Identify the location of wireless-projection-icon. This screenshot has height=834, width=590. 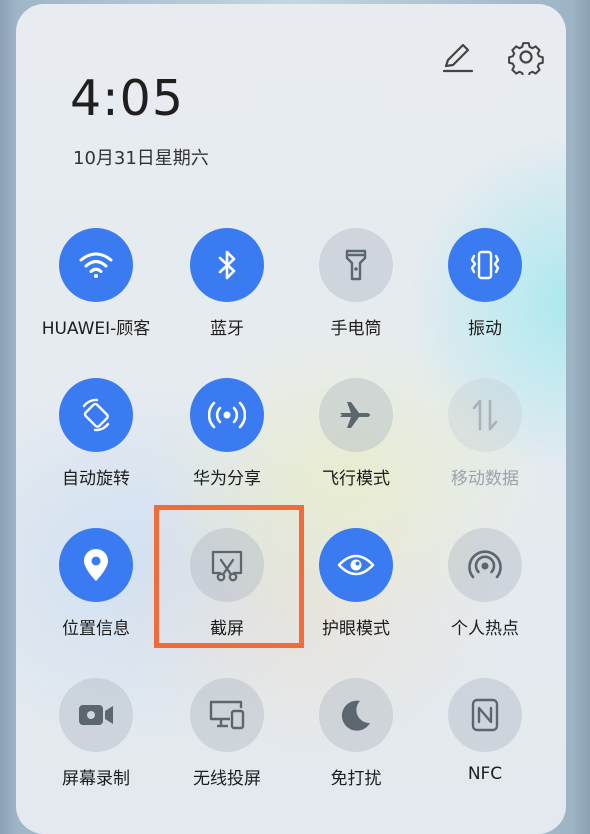
(227, 715).